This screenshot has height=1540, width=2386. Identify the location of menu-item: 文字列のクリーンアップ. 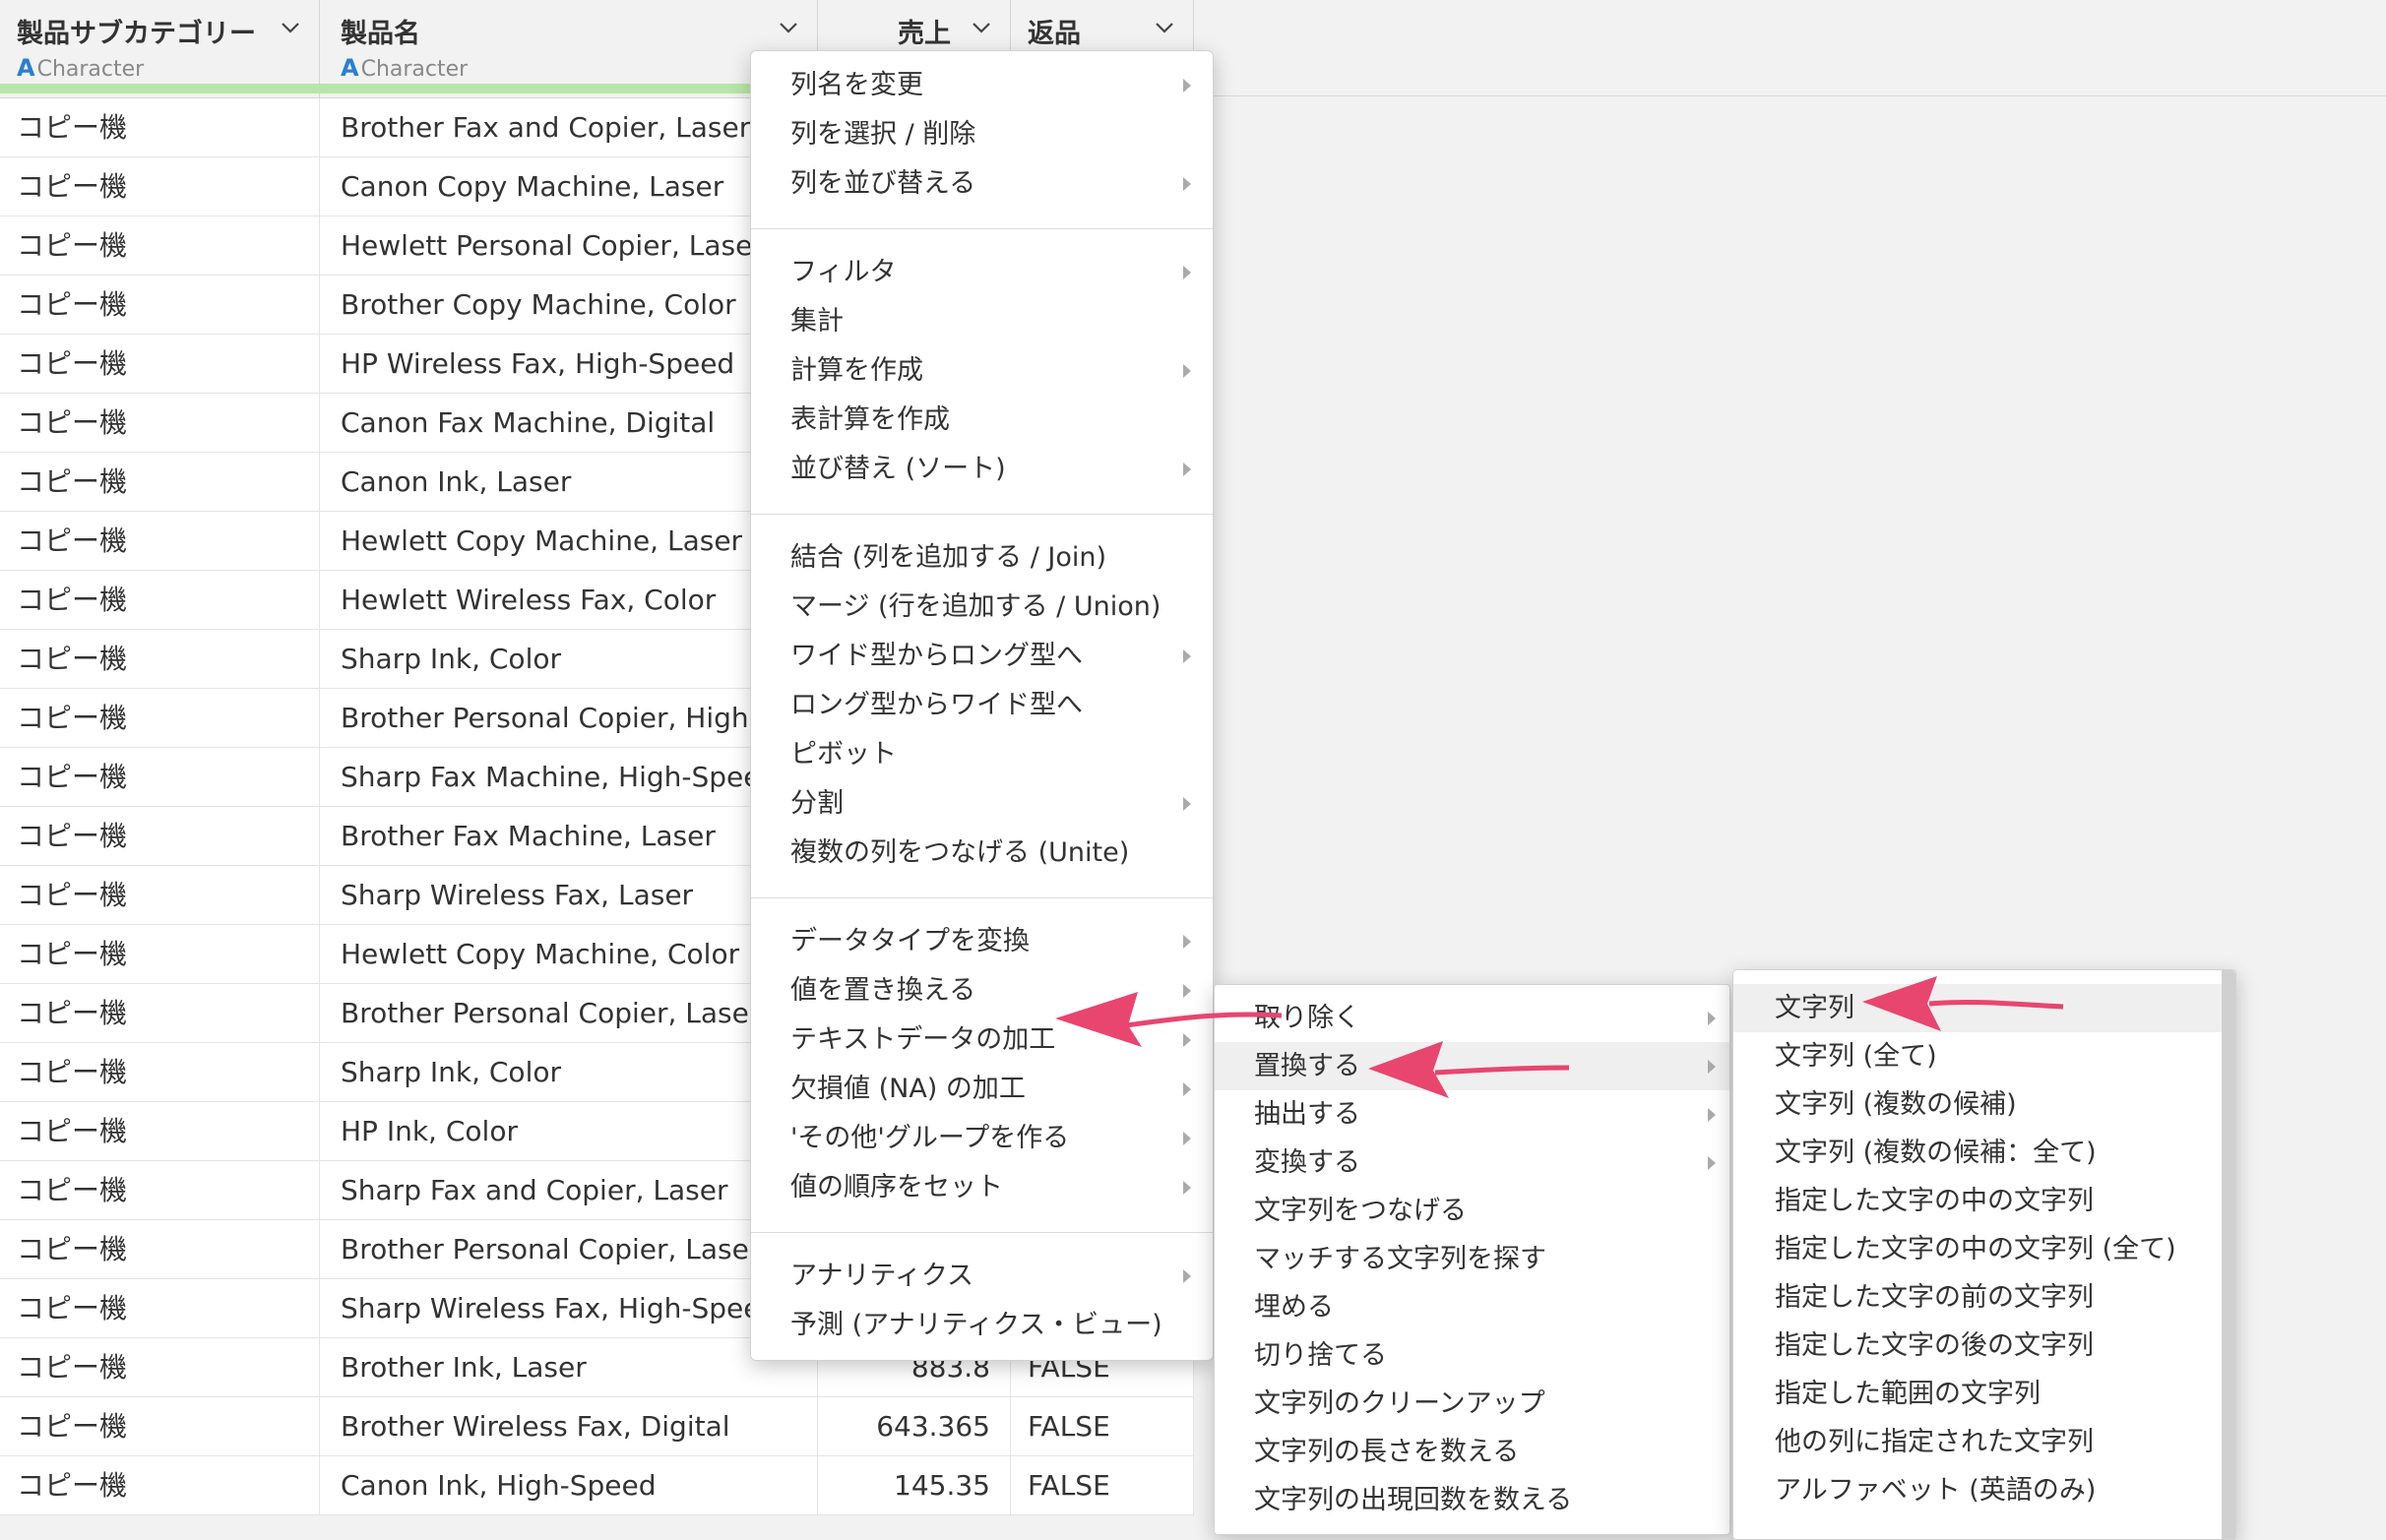
(1472, 1404).